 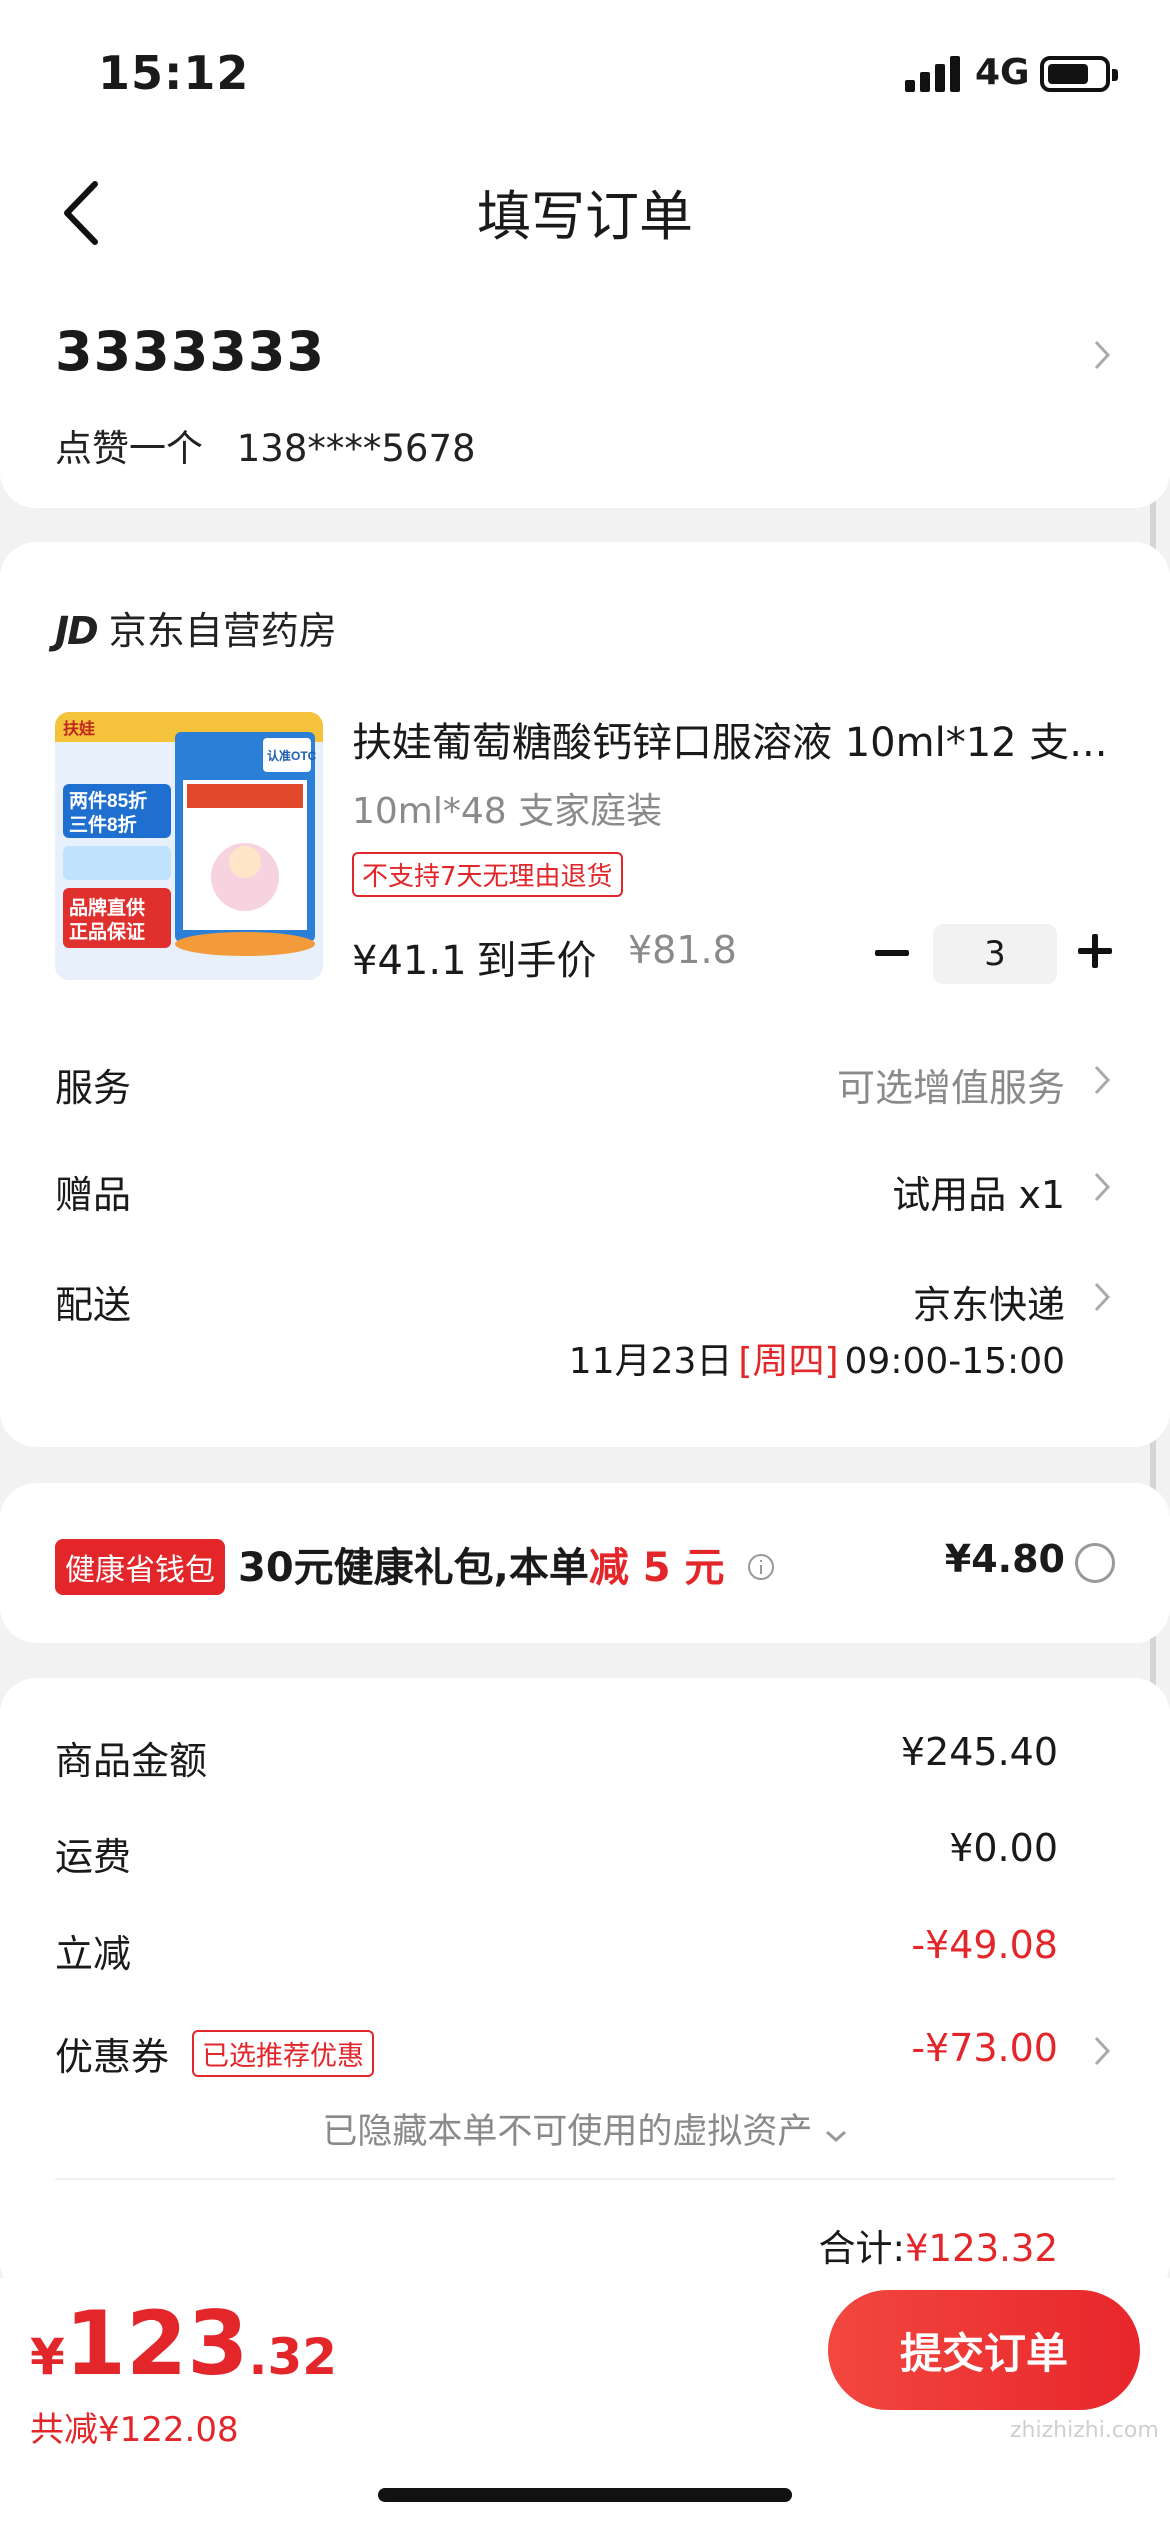 What do you see at coordinates (474, 957) in the screenshot?
I see `final-price: ¥41.1 到手价` at bounding box center [474, 957].